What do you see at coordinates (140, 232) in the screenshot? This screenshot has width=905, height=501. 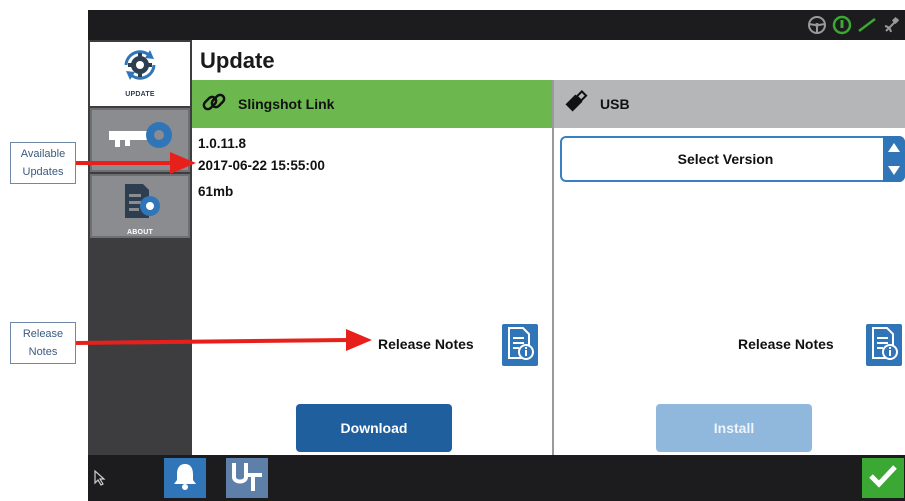 I see `sidebar-item-label: ABOUT` at bounding box center [140, 232].